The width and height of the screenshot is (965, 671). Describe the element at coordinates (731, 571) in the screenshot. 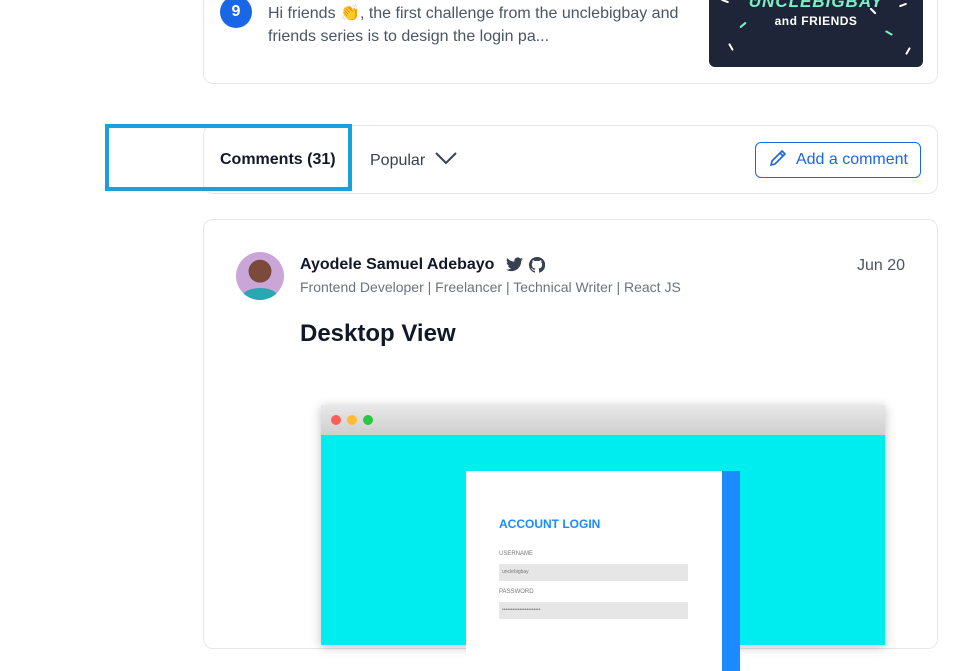

I see `login-accent-bar` at that location.